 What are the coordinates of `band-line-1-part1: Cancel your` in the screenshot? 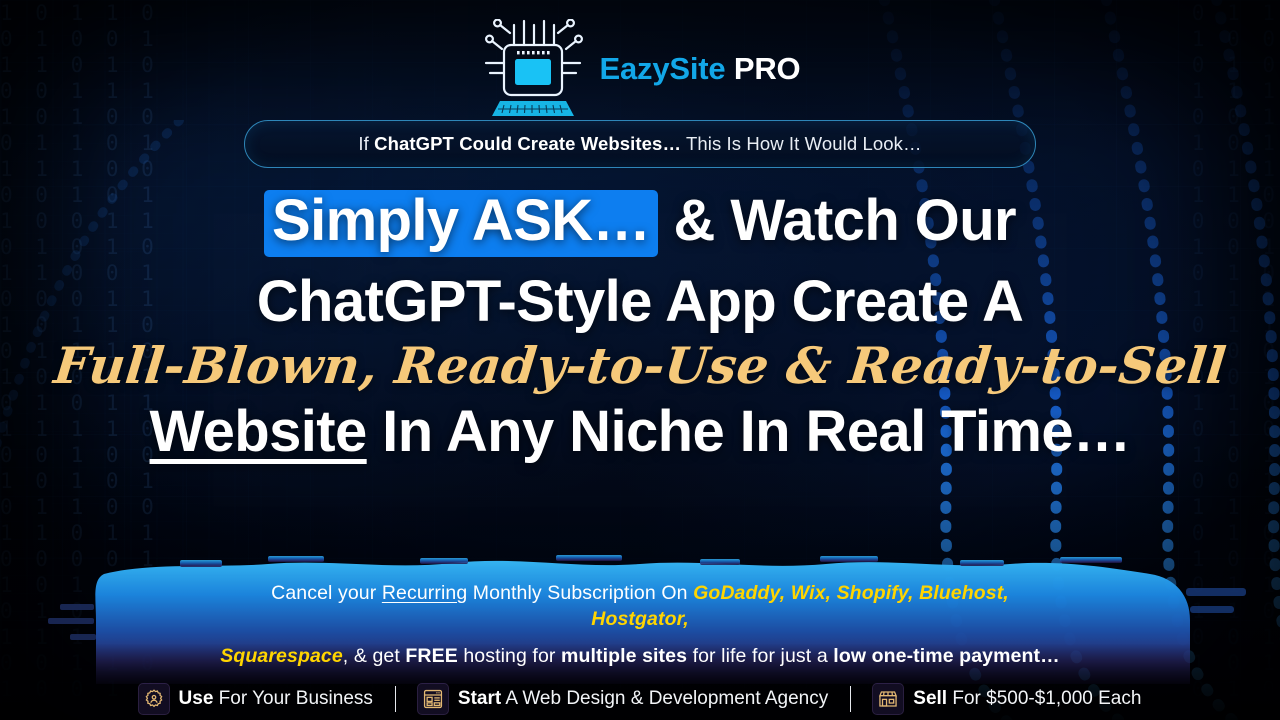 It's located at (326, 593).